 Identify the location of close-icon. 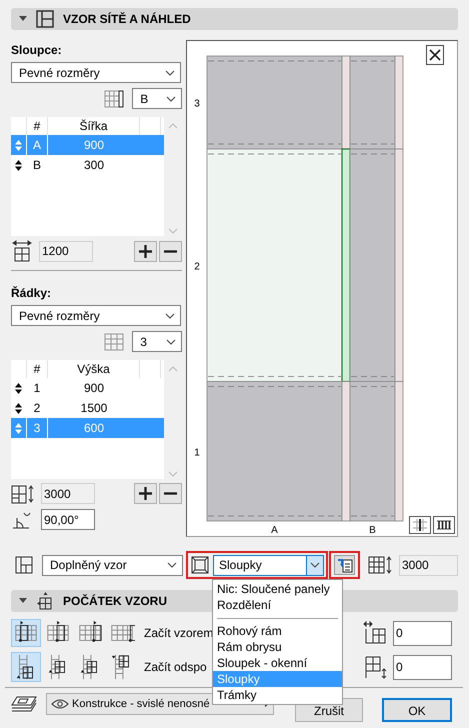
(435, 55).